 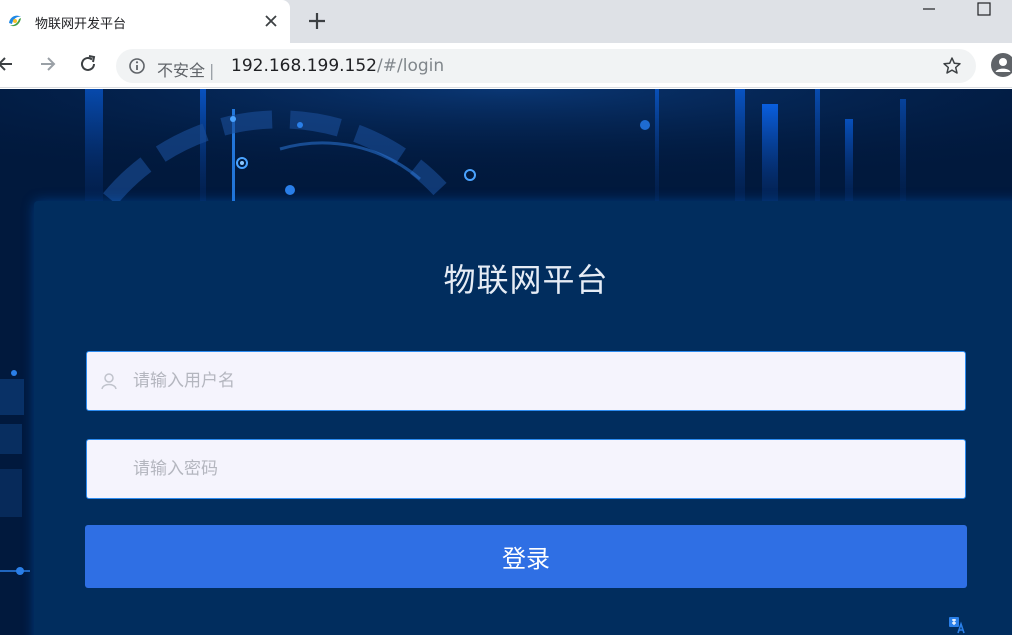 What do you see at coordinates (984, 9) in the screenshot?
I see `maximize-icon` at bounding box center [984, 9].